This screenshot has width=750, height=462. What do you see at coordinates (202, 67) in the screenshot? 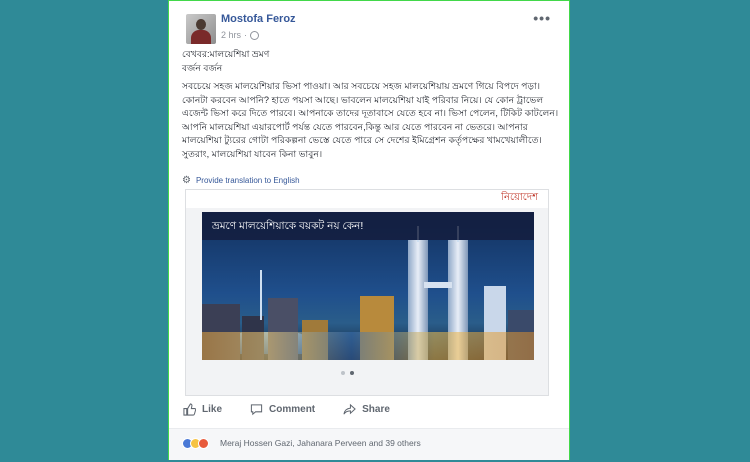
I see `post-byline: বর্জন বর্জন` at bounding box center [202, 67].